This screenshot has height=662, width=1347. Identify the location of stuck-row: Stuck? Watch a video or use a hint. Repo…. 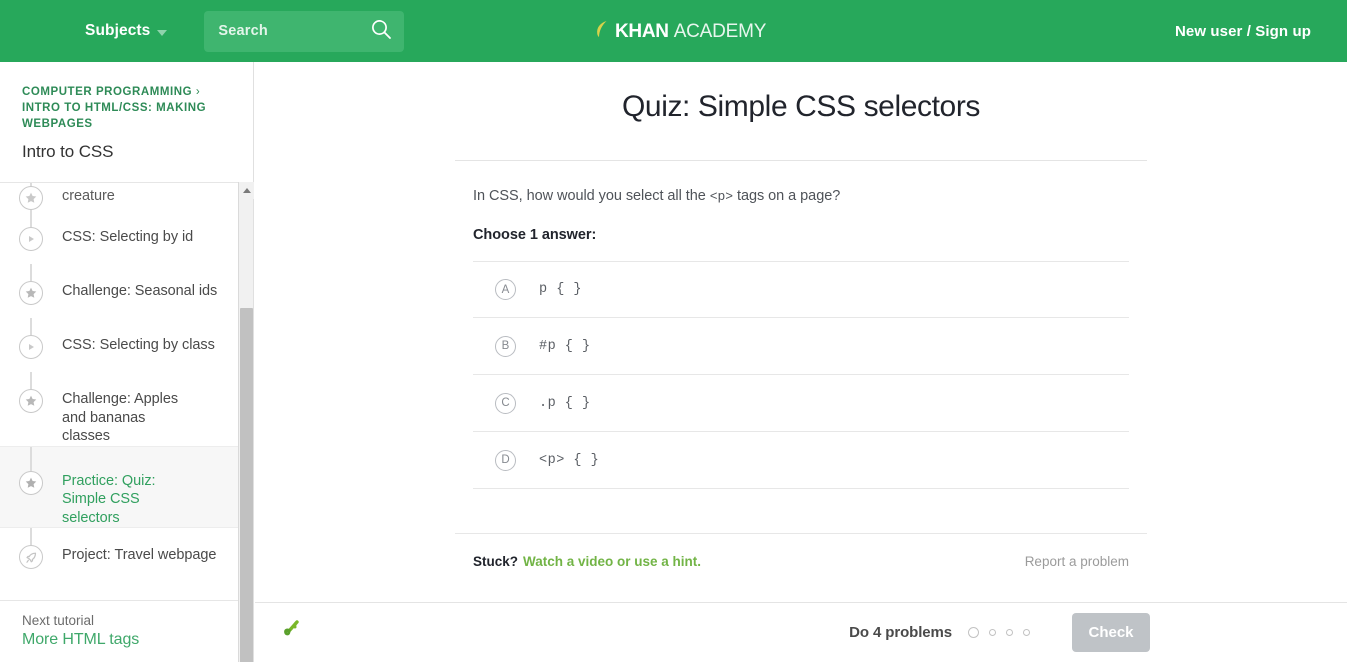
(801, 551).